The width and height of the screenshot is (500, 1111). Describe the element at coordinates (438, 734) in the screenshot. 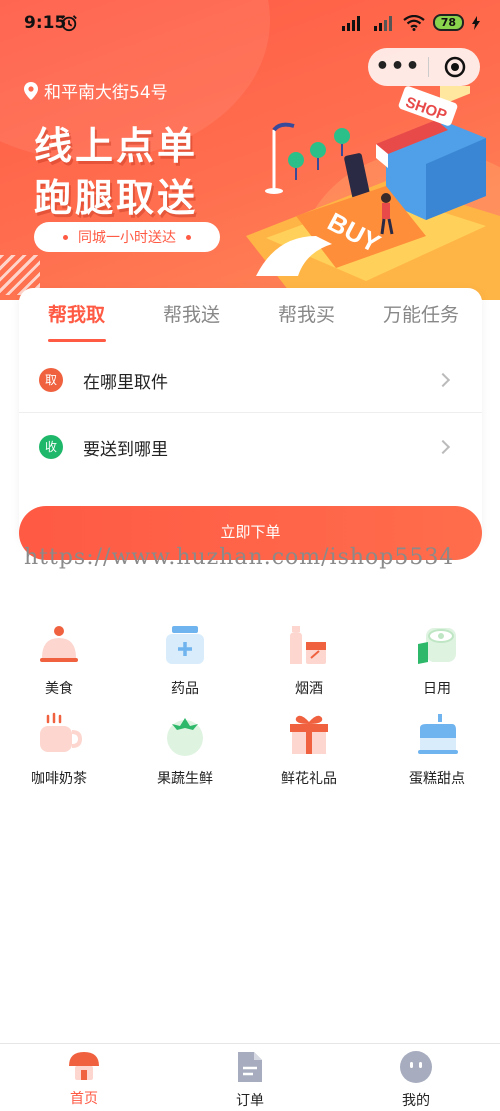

I see `cake-dessert-icon` at that location.